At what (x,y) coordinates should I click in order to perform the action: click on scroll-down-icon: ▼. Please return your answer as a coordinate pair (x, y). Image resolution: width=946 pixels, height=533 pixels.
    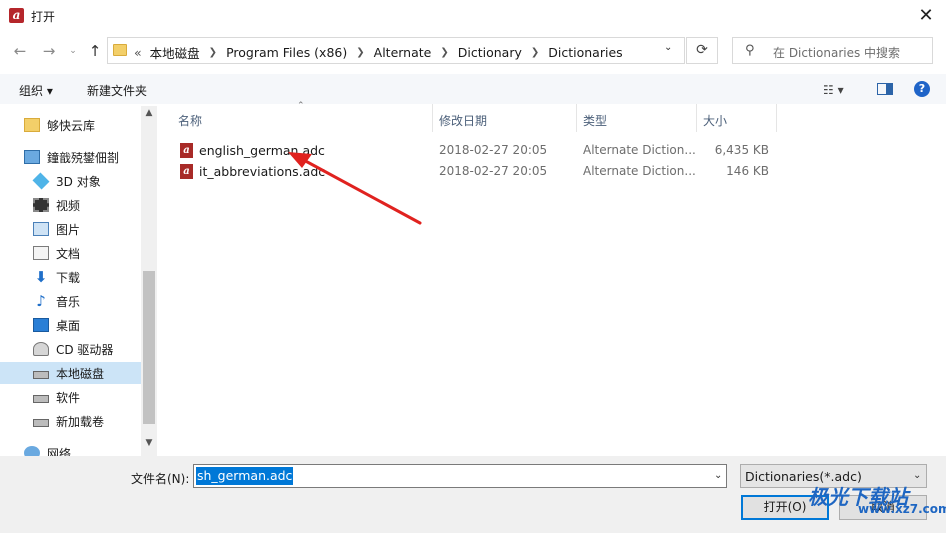
    Looking at the image, I should click on (149, 443).